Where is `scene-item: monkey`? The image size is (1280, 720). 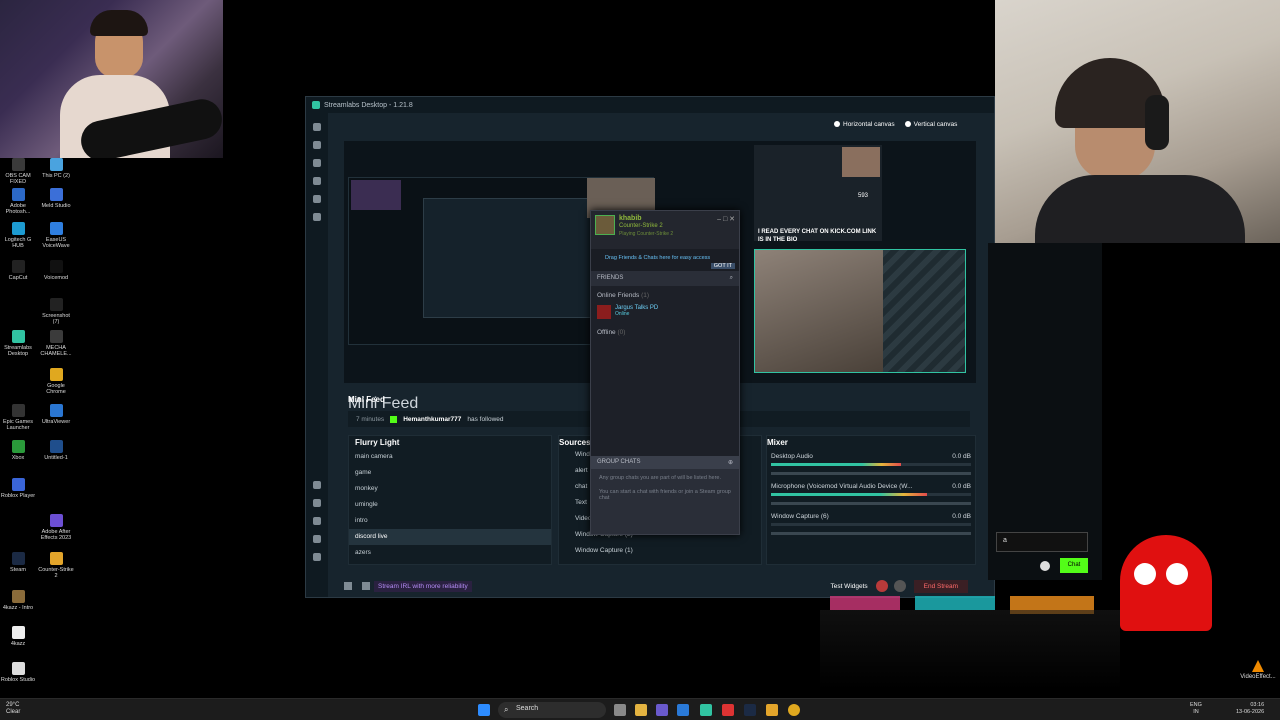
scene-item: monkey is located at coordinates (450, 489).